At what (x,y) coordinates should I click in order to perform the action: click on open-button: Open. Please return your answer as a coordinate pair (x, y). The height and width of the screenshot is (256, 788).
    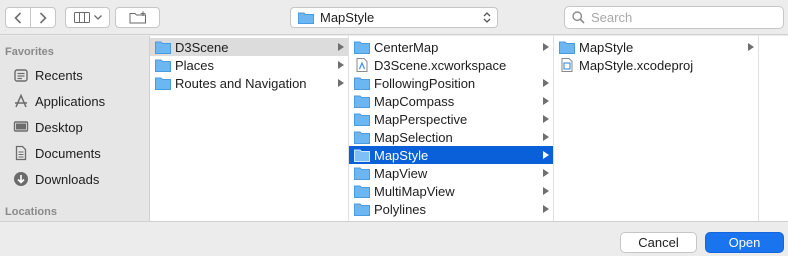
    Looking at the image, I should click on (744, 242).